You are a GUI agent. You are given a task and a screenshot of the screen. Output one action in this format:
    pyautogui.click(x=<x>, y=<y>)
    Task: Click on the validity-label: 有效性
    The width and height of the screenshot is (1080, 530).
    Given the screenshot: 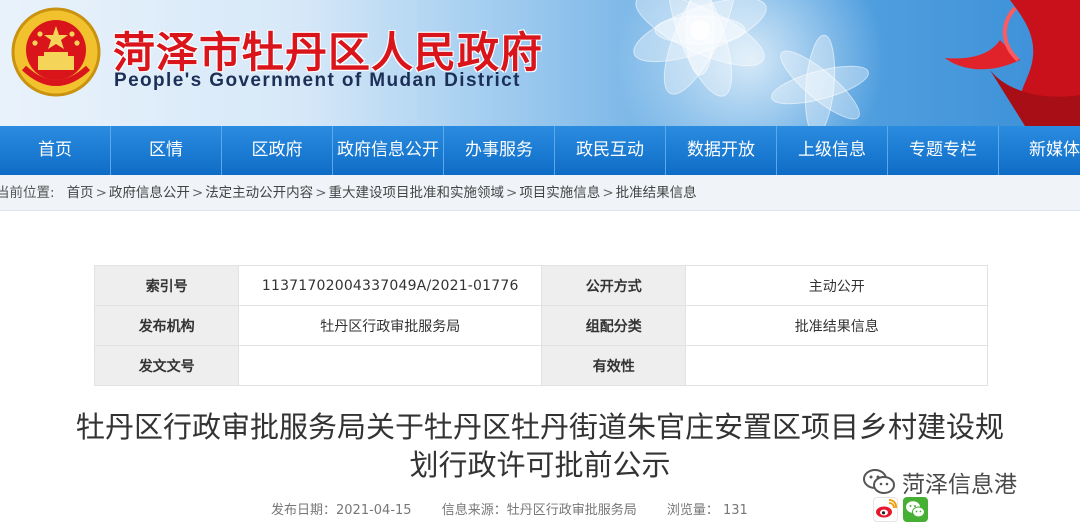 What is the action you would take?
    pyautogui.click(x=614, y=365)
    